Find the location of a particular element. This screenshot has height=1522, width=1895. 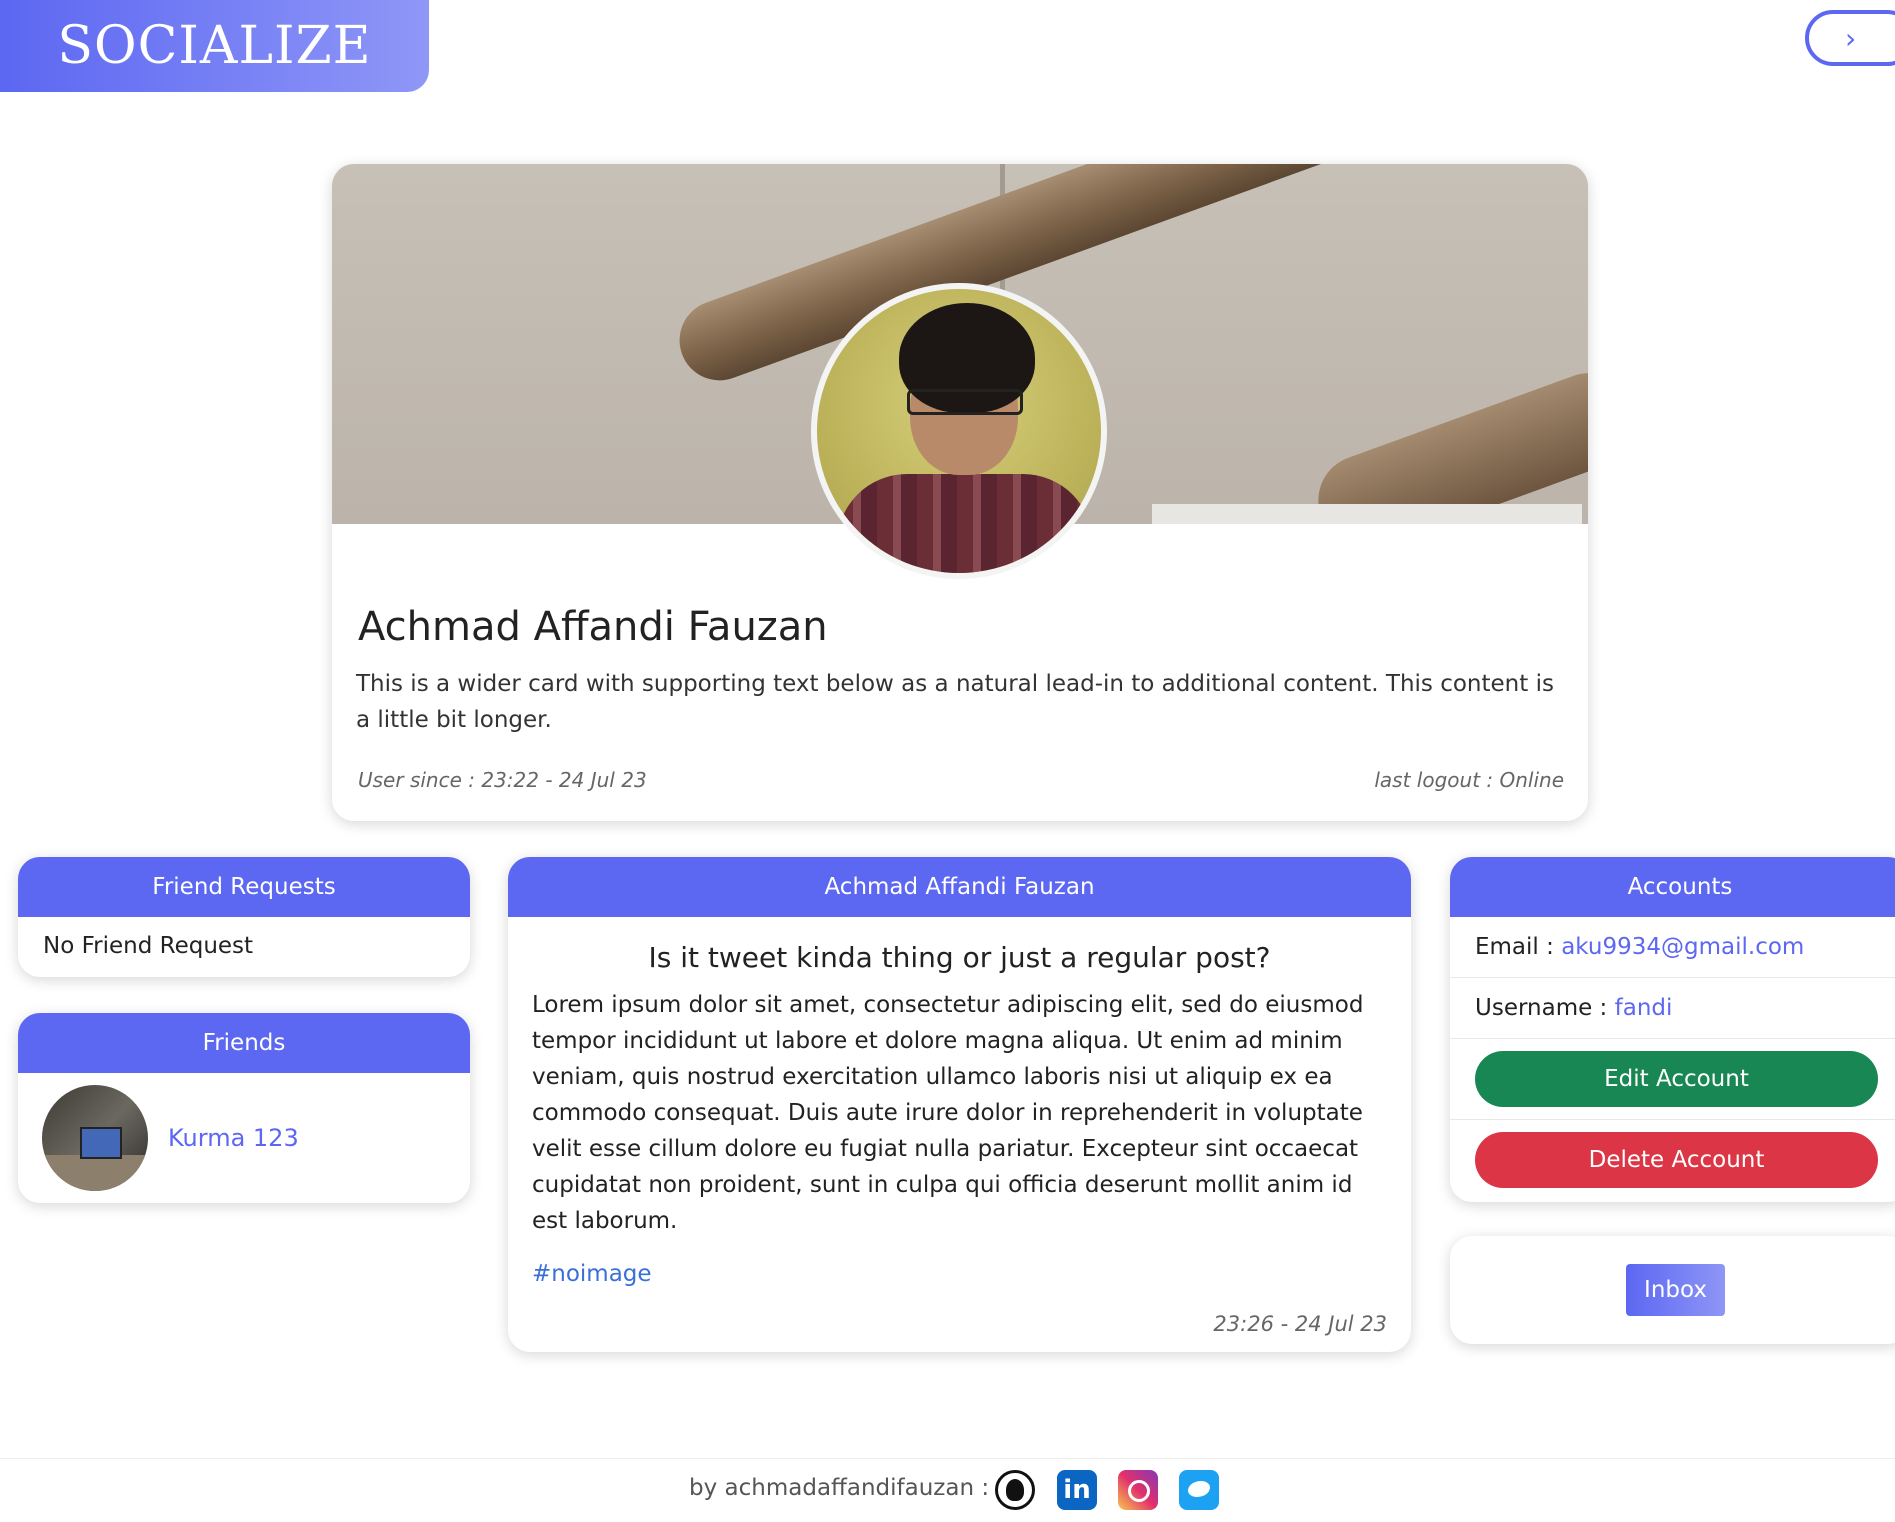

linkedin-icon: in is located at coordinates (1077, 1490).